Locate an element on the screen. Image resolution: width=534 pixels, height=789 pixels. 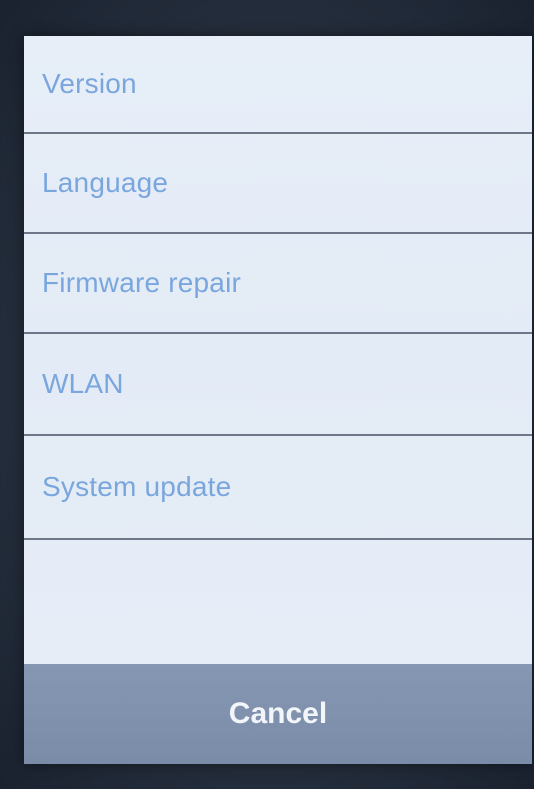
menu-item-label: Language is located at coordinates (105, 182).